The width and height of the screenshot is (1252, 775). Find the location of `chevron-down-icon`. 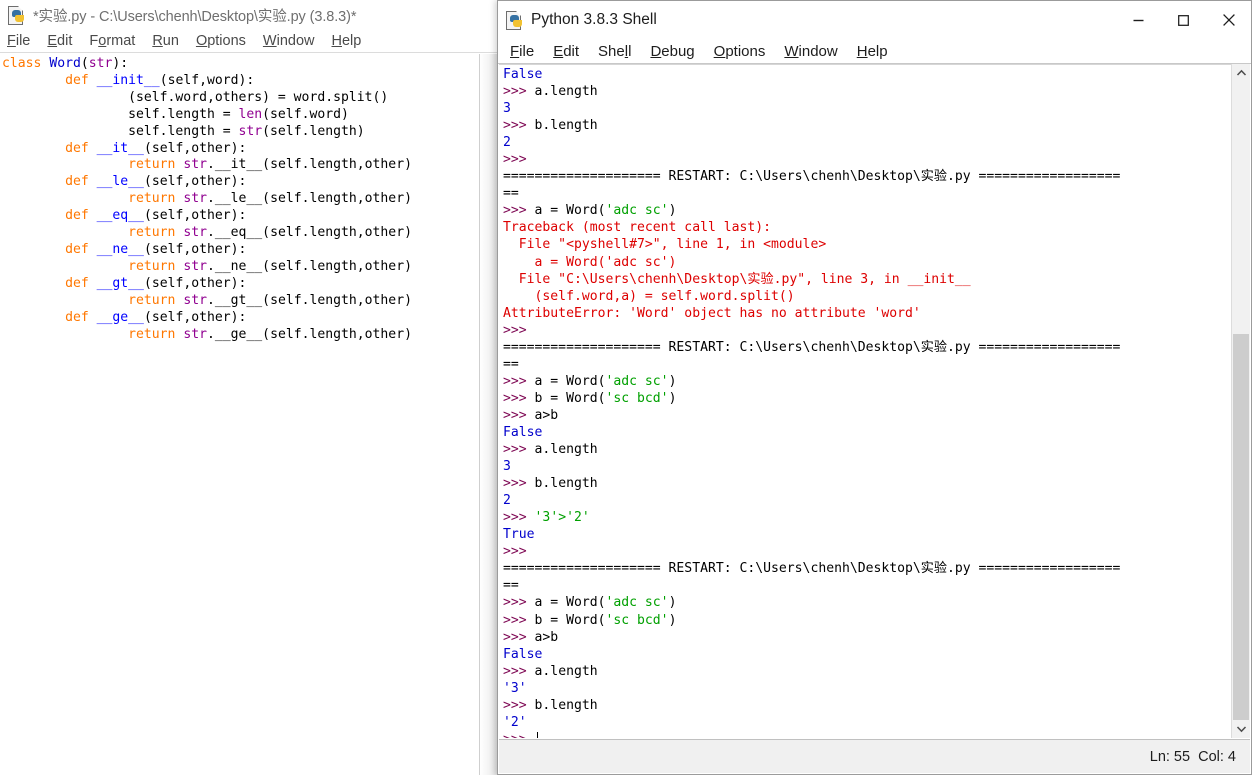

chevron-down-icon is located at coordinates (1241, 729).